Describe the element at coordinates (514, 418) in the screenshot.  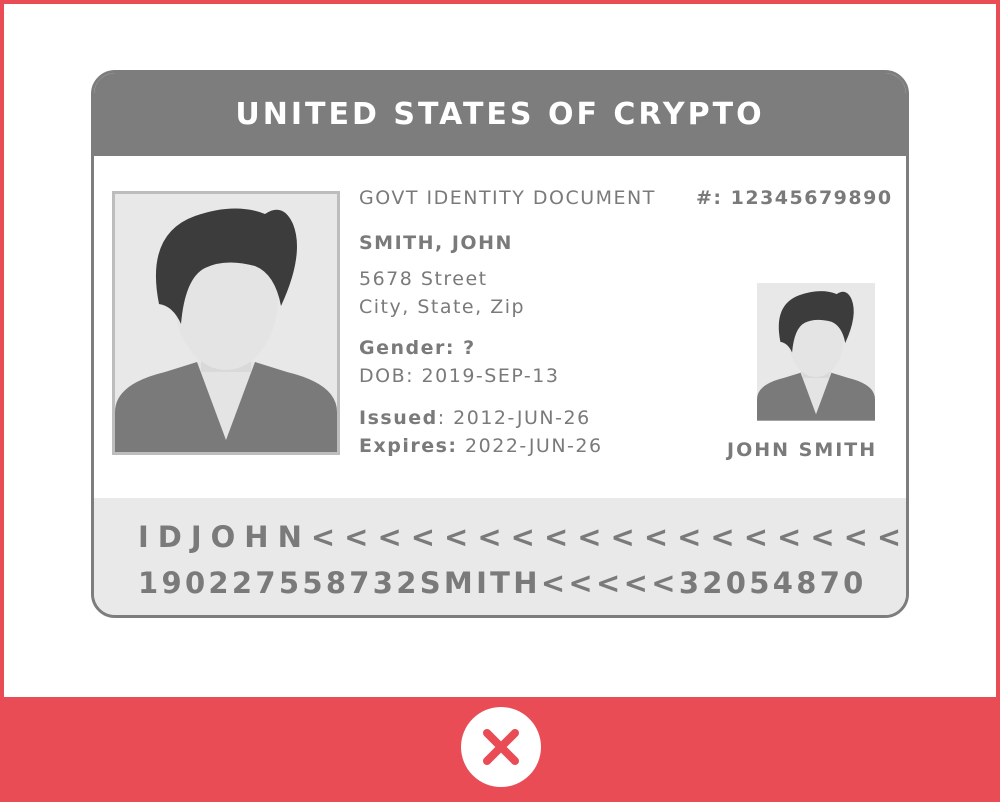
I see `issued-value: : 2012-JUN-26` at that location.